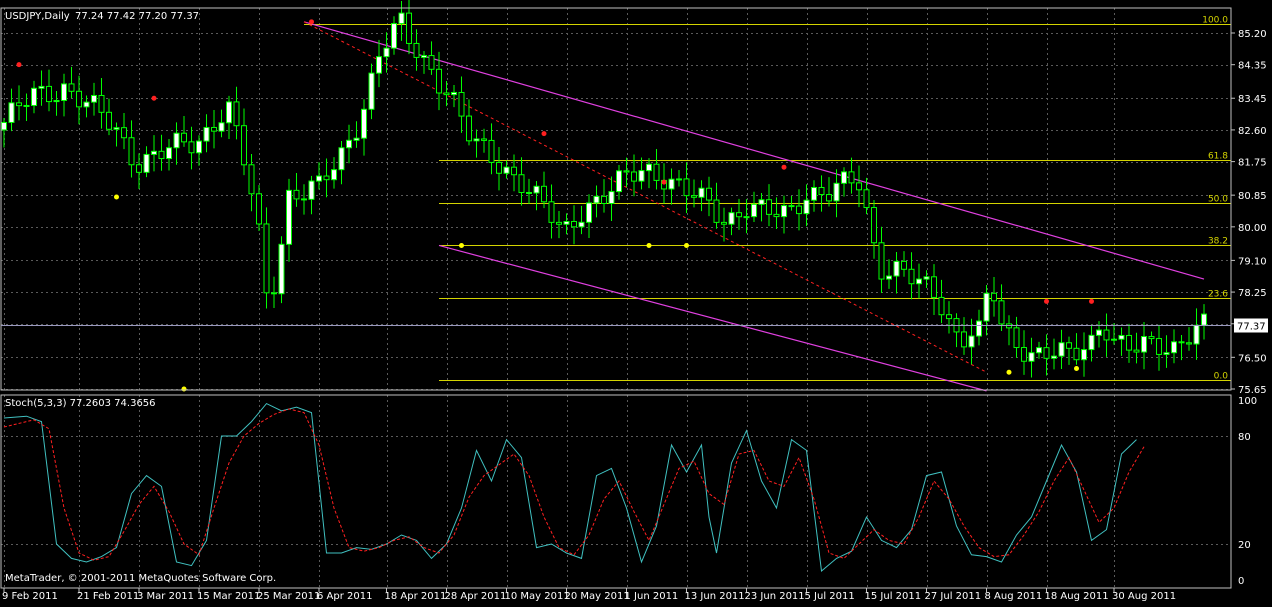  Describe the element at coordinates (476, 596) in the screenshot. I see `time-tick-label: 28 Apr 2011` at that location.